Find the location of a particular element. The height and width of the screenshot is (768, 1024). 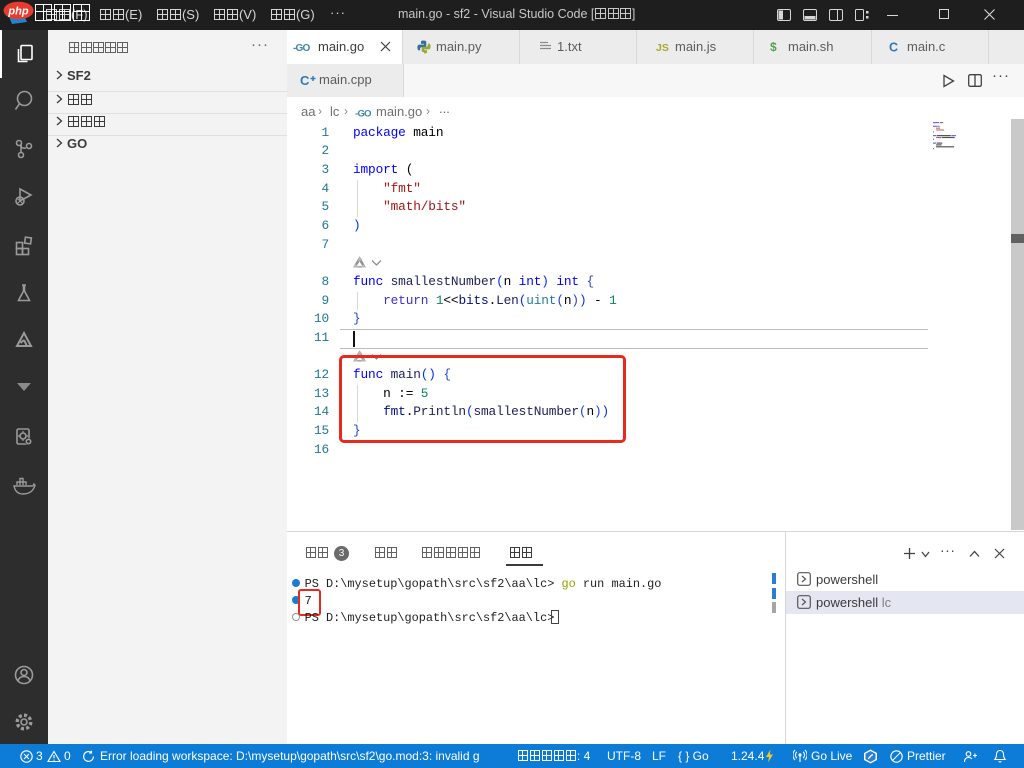

svg-text: php is located at coordinates (17, 12).